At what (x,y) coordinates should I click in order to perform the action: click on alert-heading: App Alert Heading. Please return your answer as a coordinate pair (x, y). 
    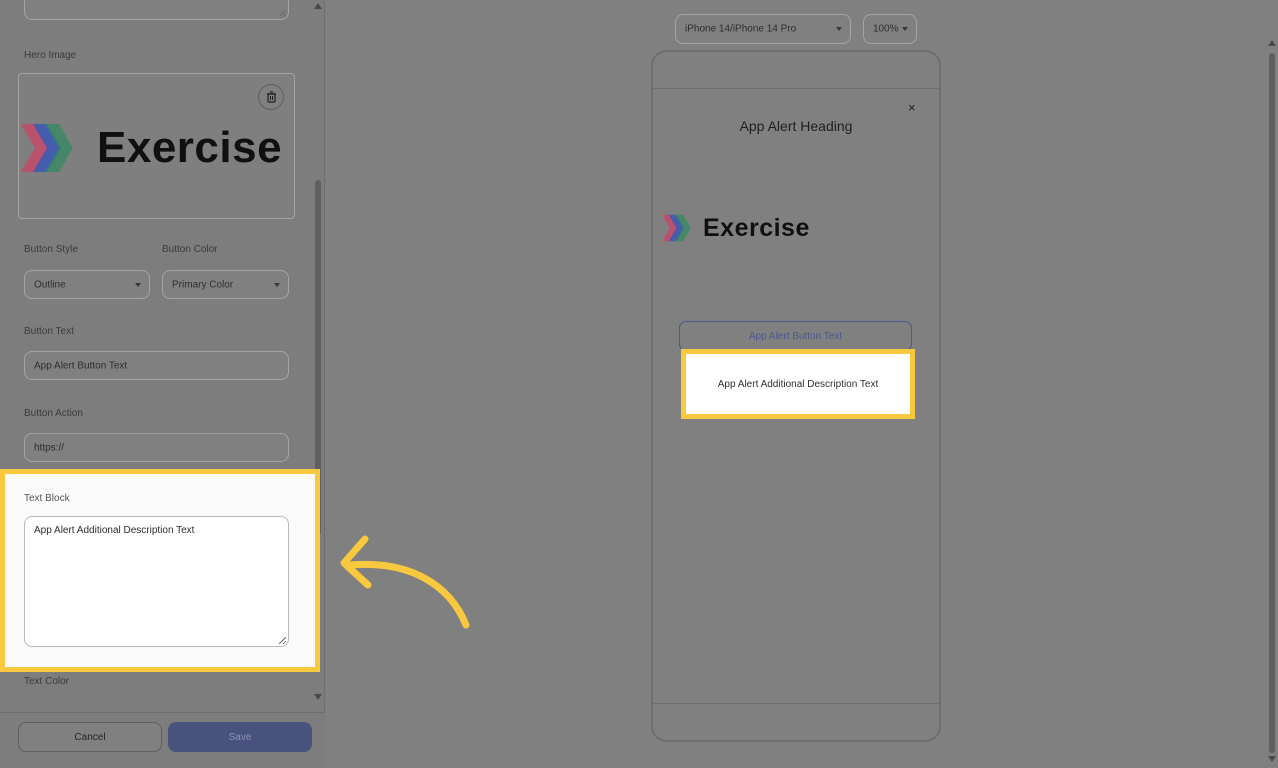
    Looking at the image, I should click on (796, 126).